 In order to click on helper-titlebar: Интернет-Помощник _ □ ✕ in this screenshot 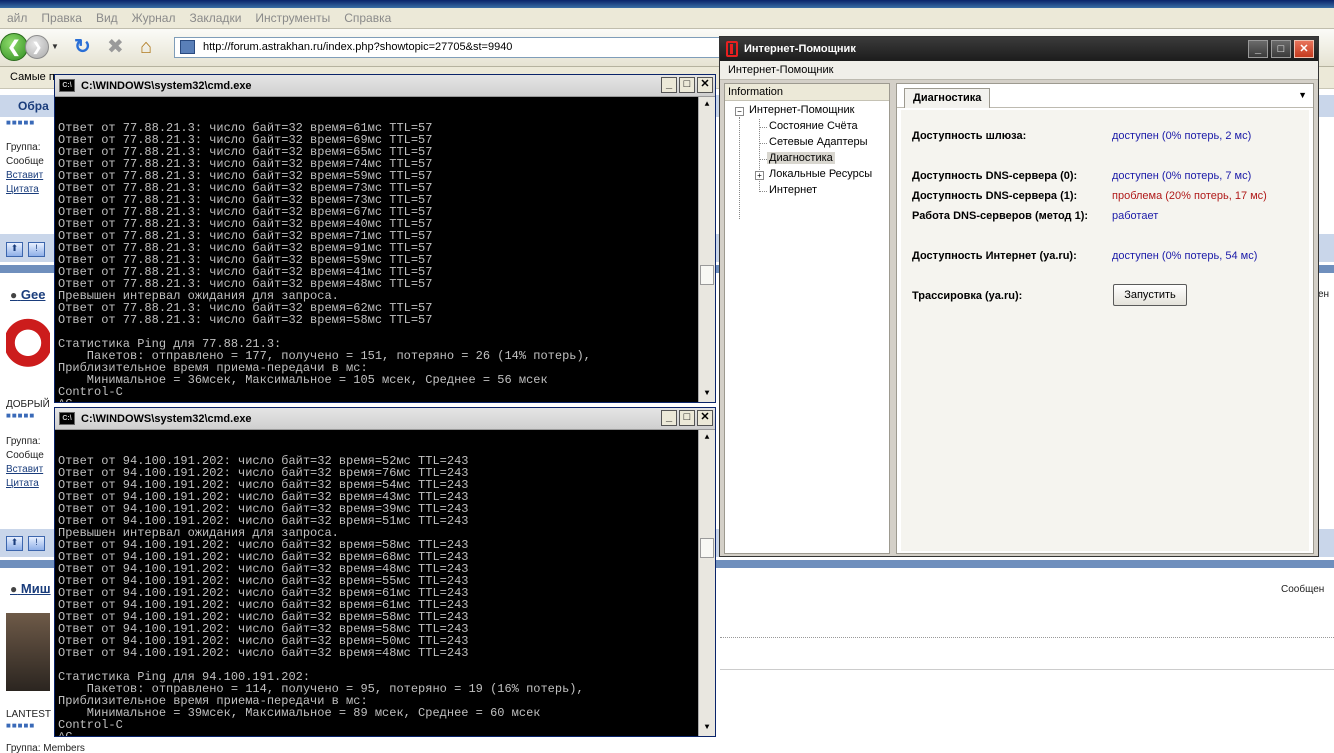, I will do `click(1019, 49)`.